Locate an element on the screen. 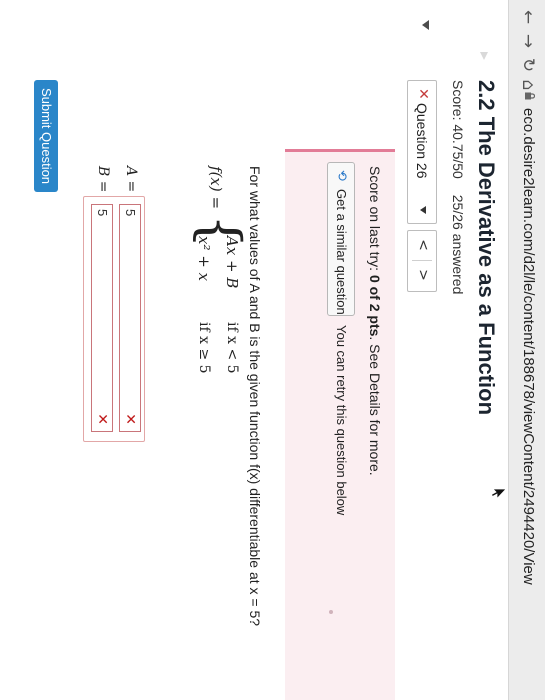 The width and height of the screenshot is (545, 700). score-label: Score: 40.75/50 is located at coordinates (458, 129).